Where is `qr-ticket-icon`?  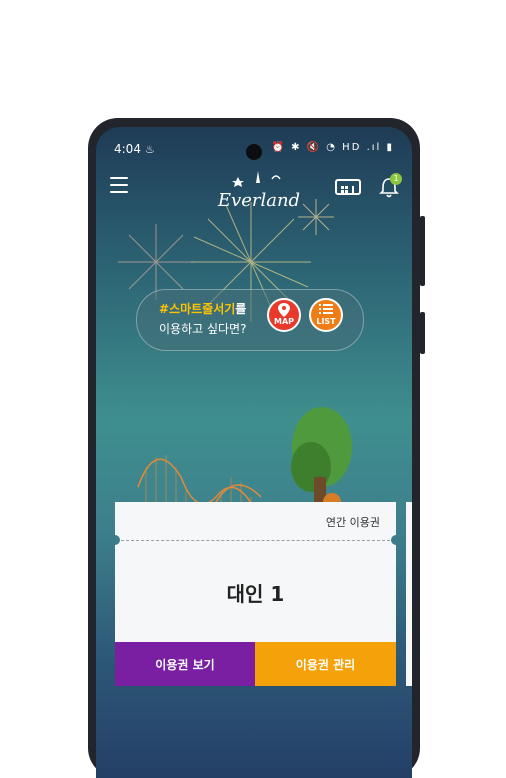 qr-ticket-icon is located at coordinates (348, 187).